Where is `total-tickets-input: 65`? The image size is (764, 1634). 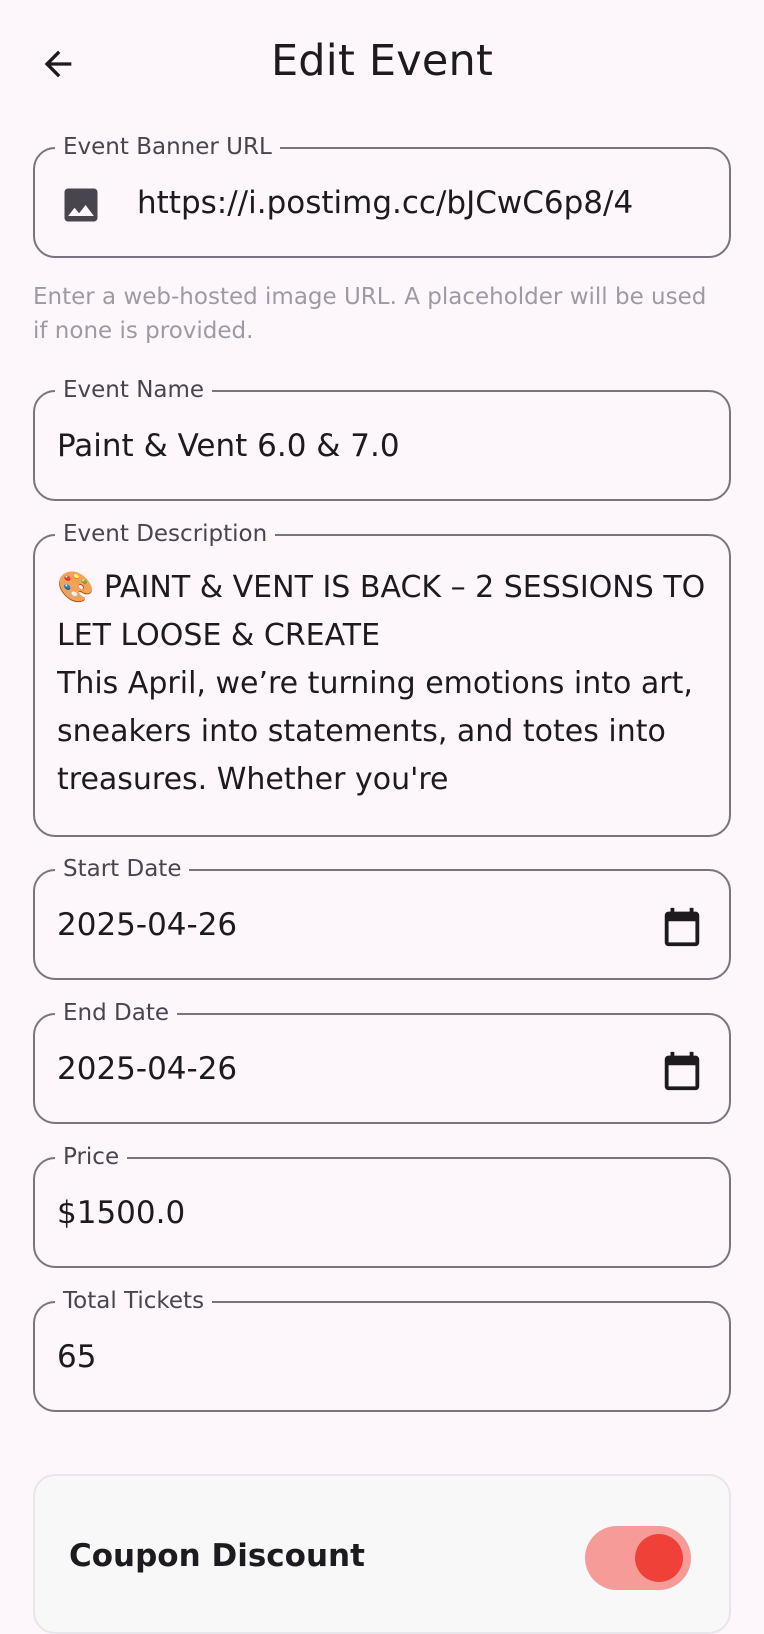
total-tickets-input: 65 is located at coordinates (382, 1357).